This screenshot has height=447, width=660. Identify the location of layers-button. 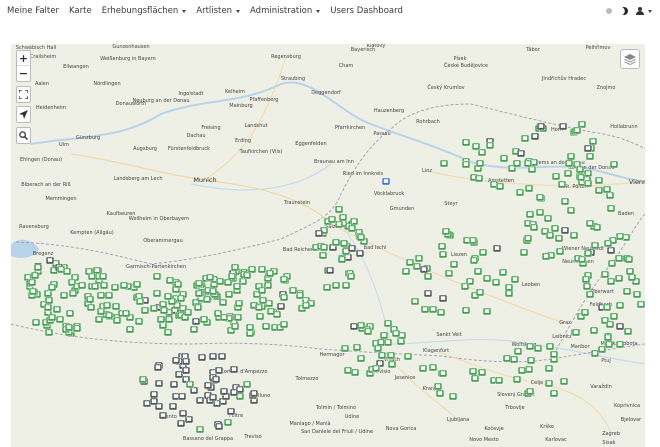
(630, 59).